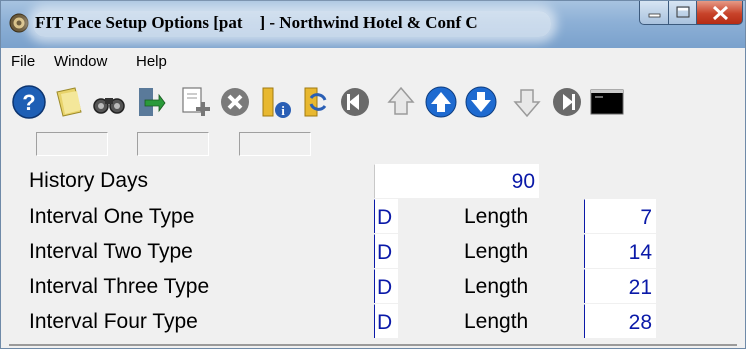  Describe the element at coordinates (80, 61) in the screenshot. I see `menu-window: Window` at that location.